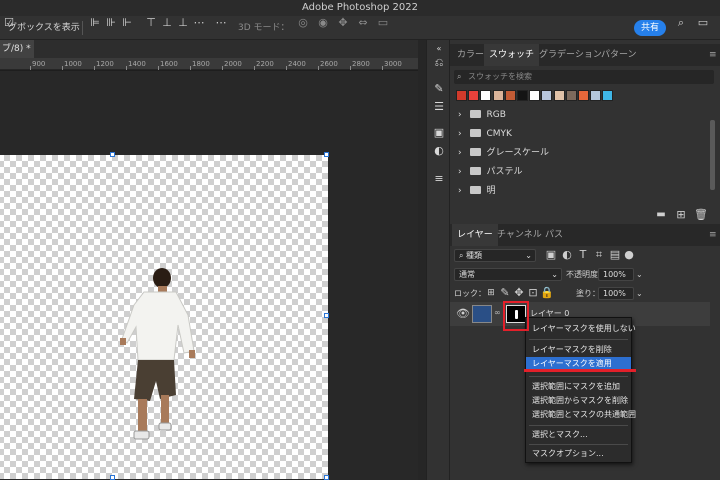 The image size is (720, 480). What do you see at coordinates (681, 23) in the screenshot?
I see `search-icon: ⌕` at bounding box center [681, 23].